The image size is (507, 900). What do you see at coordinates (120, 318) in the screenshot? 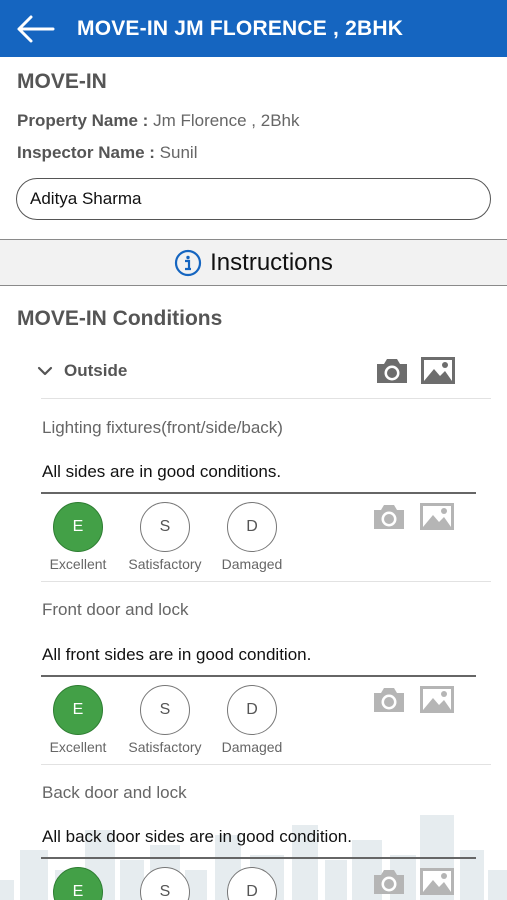
I see `conditions-title: MOVE-IN Conditions` at bounding box center [120, 318].